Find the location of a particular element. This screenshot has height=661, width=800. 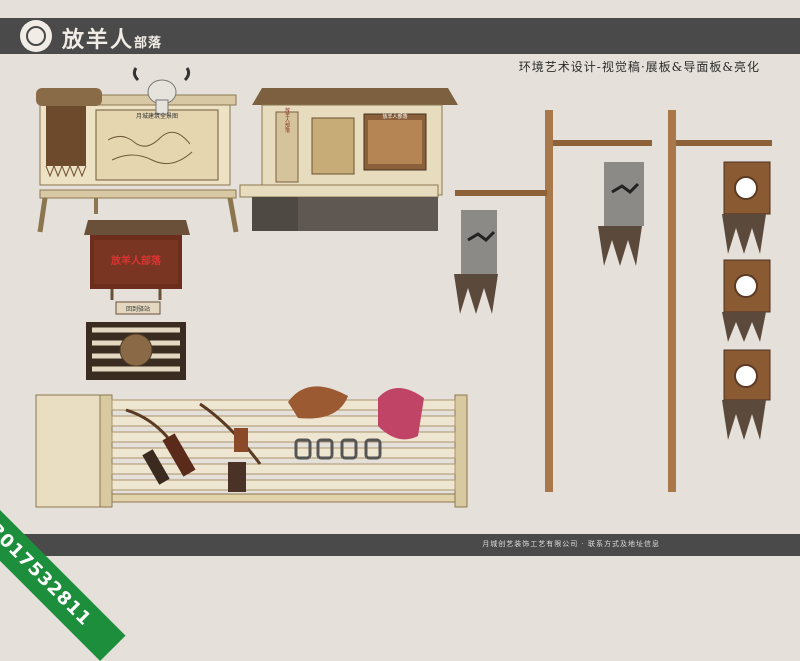

kiosk-side-text: 放羊人部落 is located at coordinates (287, 120).